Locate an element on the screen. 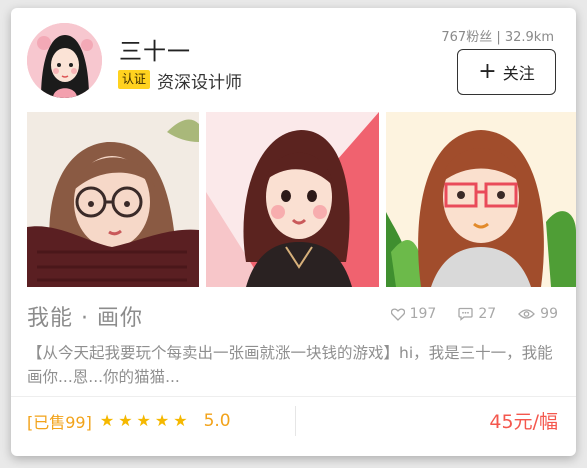 This screenshot has height=468, width=587. sold-count: [已售99] is located at coordinates (59, 422).